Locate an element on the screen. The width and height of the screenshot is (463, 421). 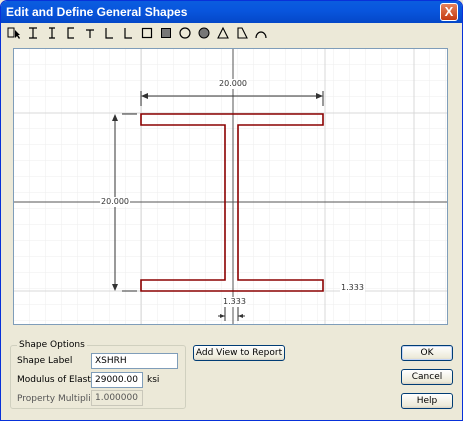
i-beam-icon is located at coordinates (32, 33).